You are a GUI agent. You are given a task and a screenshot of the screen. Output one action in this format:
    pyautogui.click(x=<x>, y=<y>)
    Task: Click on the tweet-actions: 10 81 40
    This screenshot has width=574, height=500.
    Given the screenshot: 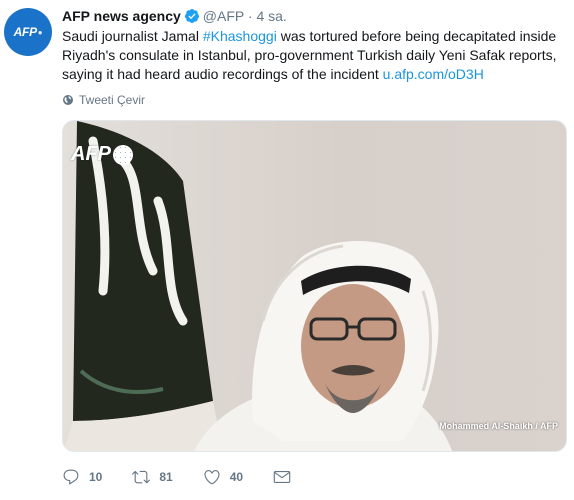 What is the action you would take?
    pyautogui.click(x=196, y=477)
    